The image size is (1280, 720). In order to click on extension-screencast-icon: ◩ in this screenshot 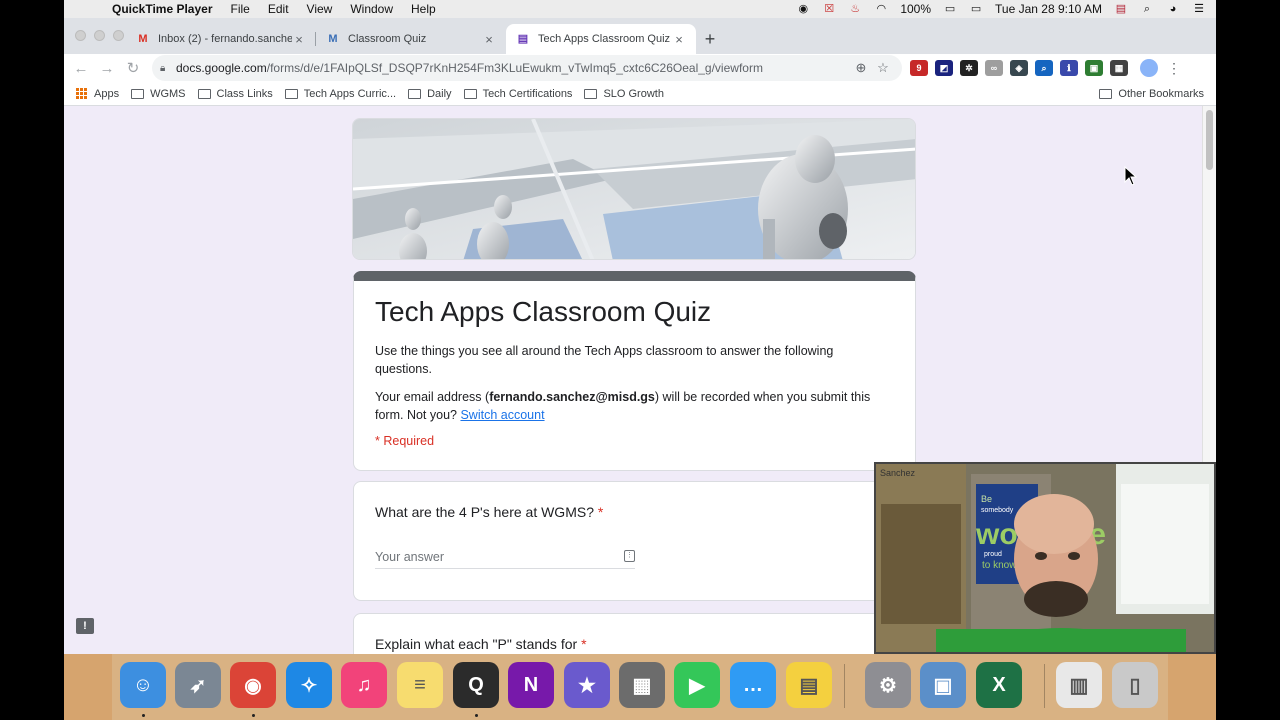, I will do `click(944, 68)`.